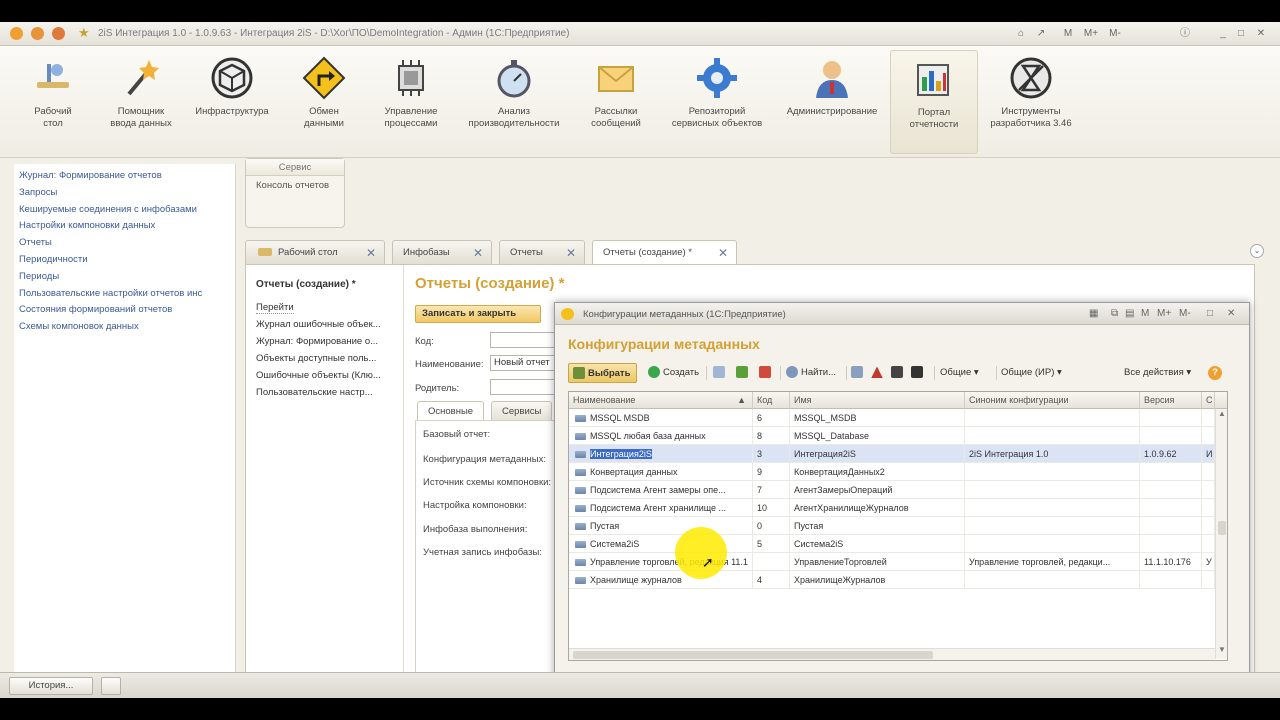 Image resolution: width=1280 pixels, height=720 pixels. What do you see at coordinates (1041, 33) in the screenshot?
I see `arrow-icon: ↗` at bounding box center [1041, 33].